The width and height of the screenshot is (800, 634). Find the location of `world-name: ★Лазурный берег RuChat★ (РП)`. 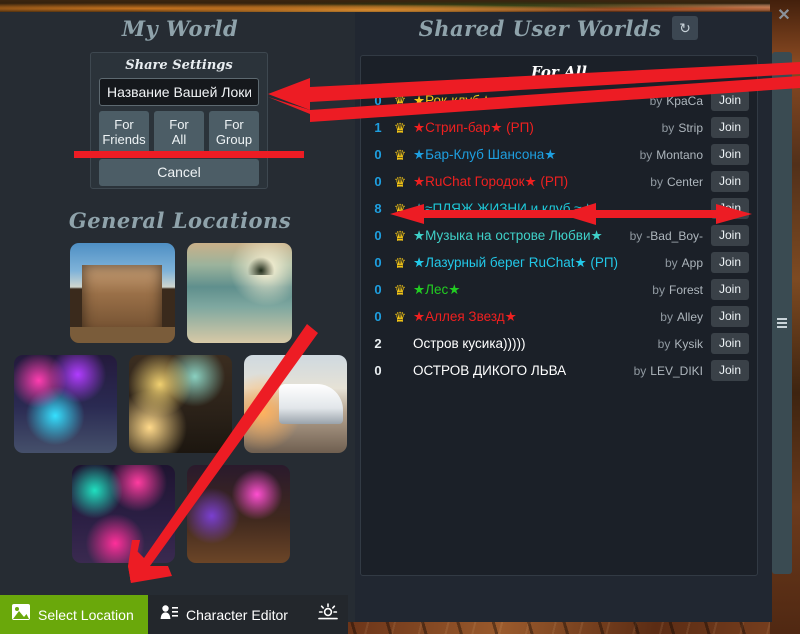

world-name: ★Лазурный берег RuChat★ (РП) is located at coordinates (516, 262).